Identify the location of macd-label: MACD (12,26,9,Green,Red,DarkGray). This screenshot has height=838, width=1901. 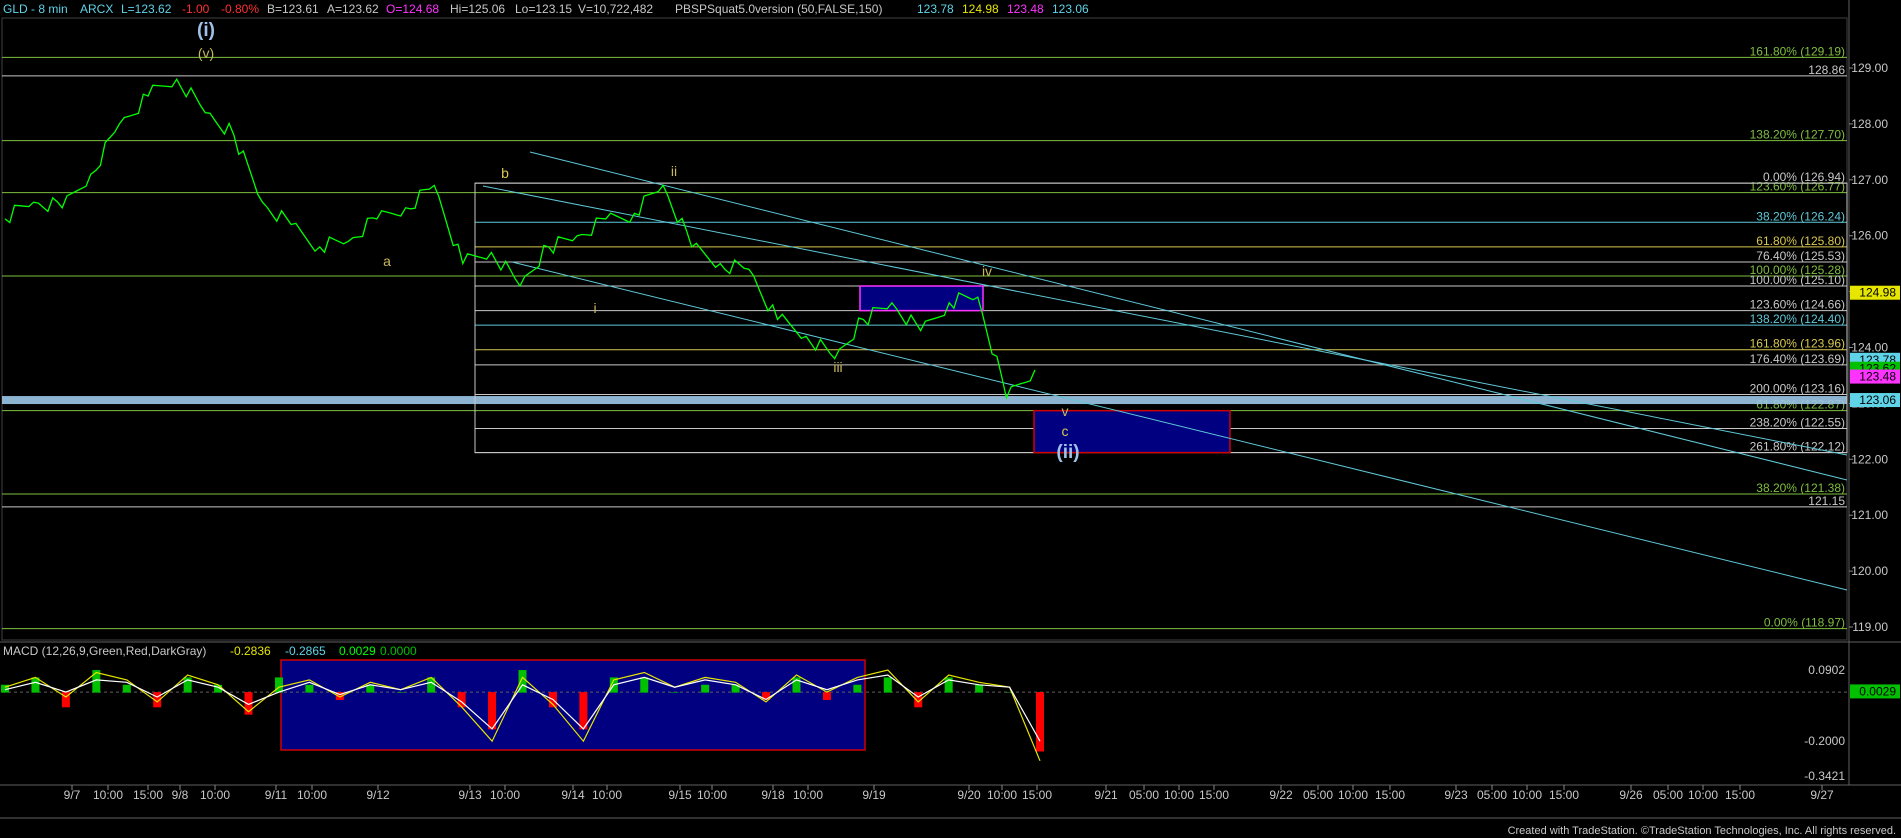
(104, 651).